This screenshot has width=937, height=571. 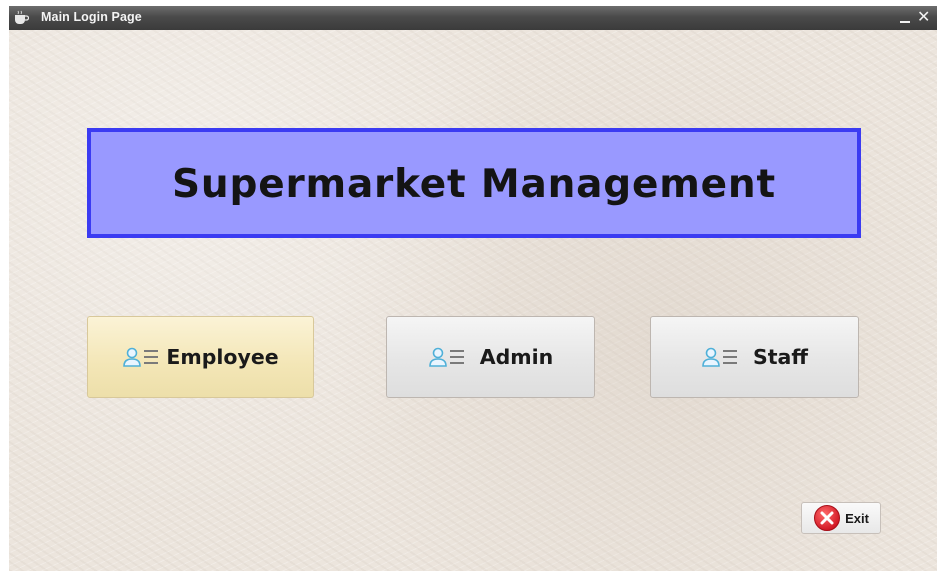 I want to click on admin-button: Admin, so click(x=490, y=357).